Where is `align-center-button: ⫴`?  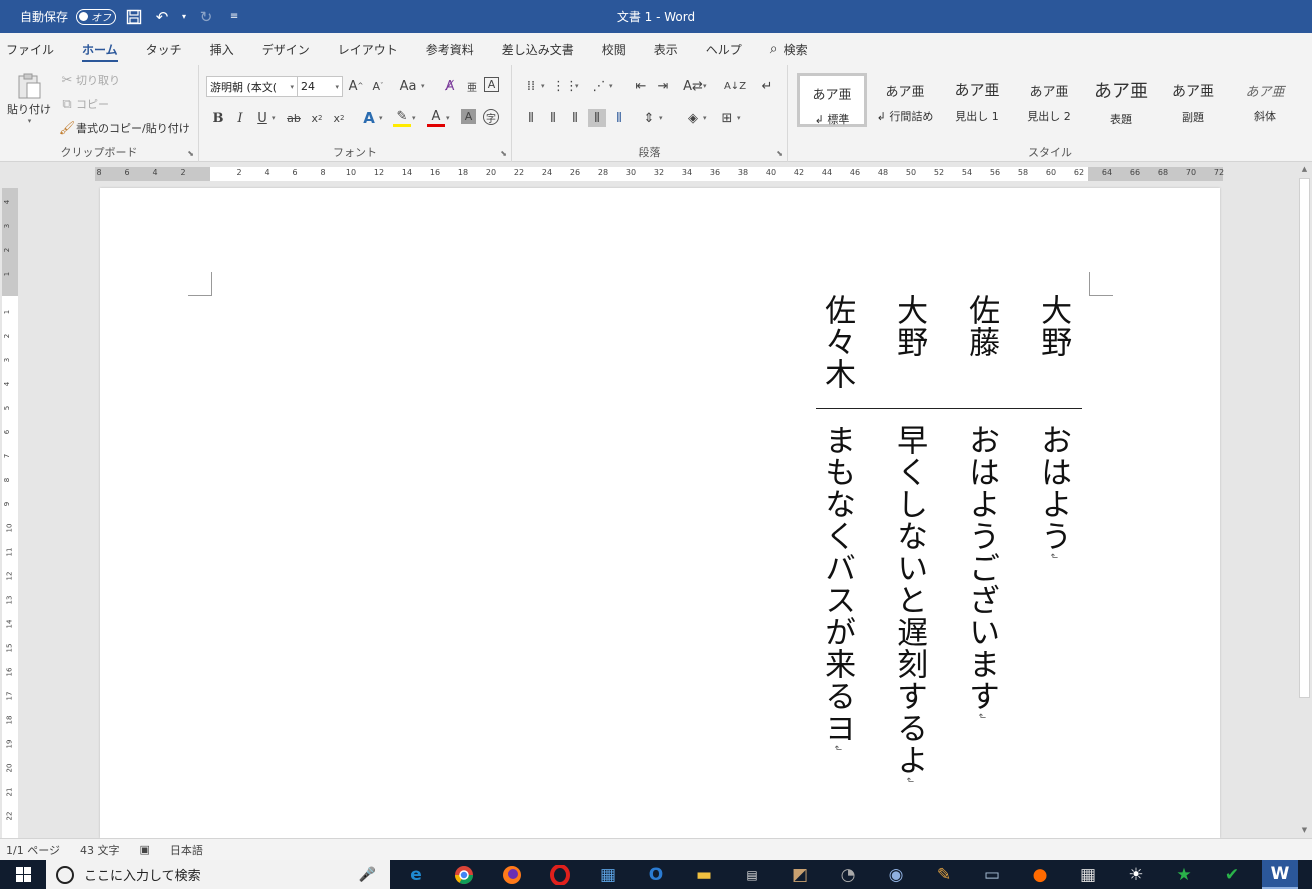
align-center-button: ⫴ is located at coordinates (553, 118).